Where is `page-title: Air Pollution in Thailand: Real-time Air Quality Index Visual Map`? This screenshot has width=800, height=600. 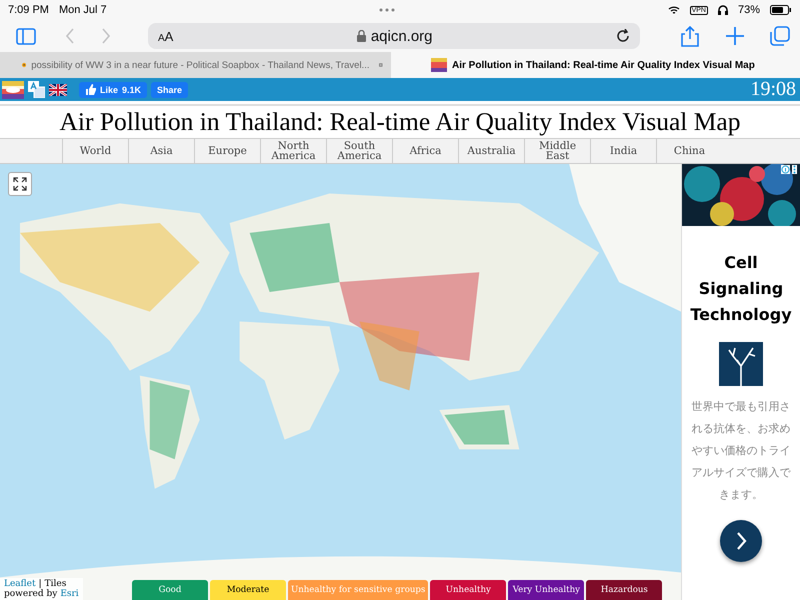
page-title: Air Pollution in Thailand: Real-time Air Quality Index Visual Map is located at coordinates (400, 122).